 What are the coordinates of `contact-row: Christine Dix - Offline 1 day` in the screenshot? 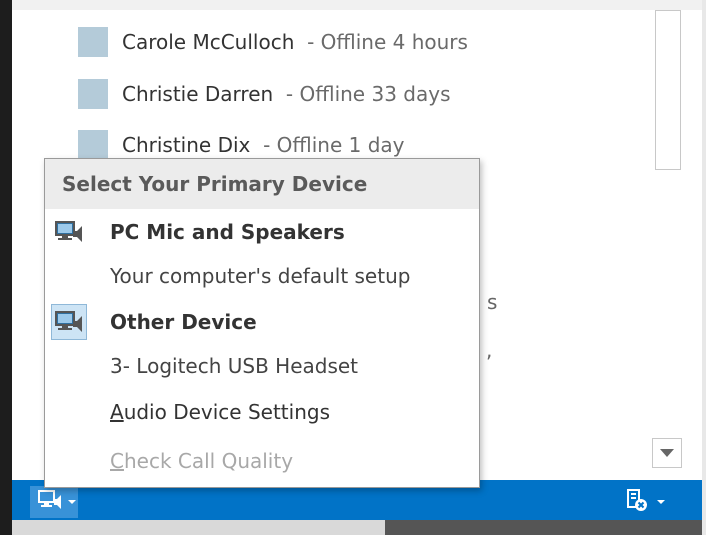 It's located at (241, 145).